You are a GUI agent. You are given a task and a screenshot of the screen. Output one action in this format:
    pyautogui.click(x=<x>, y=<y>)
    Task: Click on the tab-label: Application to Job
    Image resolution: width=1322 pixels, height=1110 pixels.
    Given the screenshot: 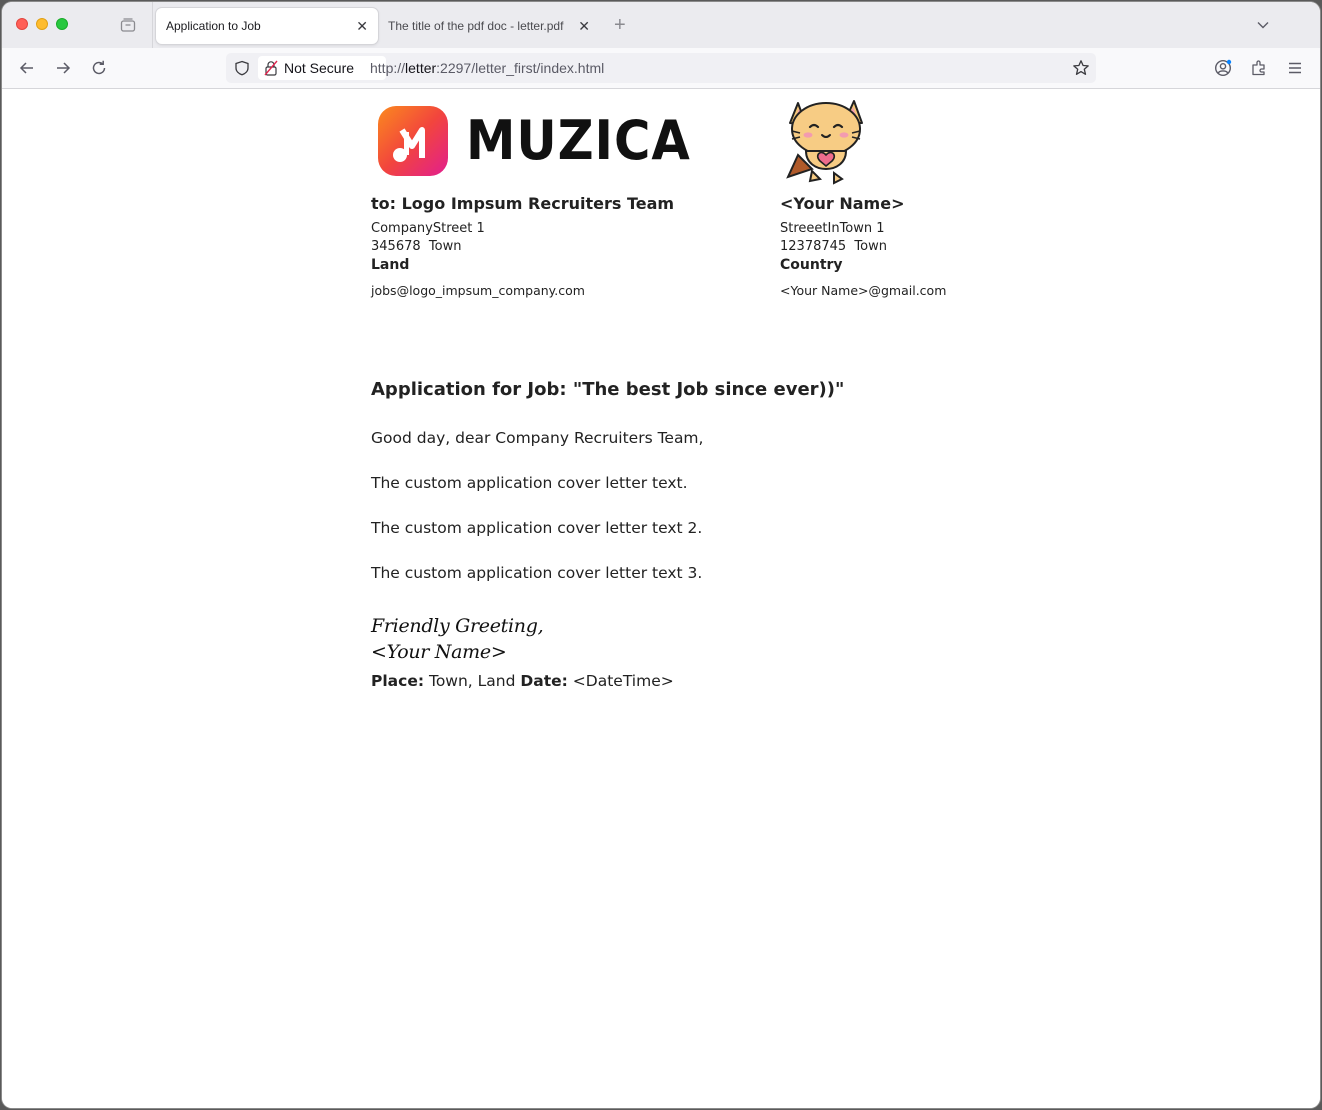 What is the action you would take?
    pyautogui.click(x=213, y=26)
    